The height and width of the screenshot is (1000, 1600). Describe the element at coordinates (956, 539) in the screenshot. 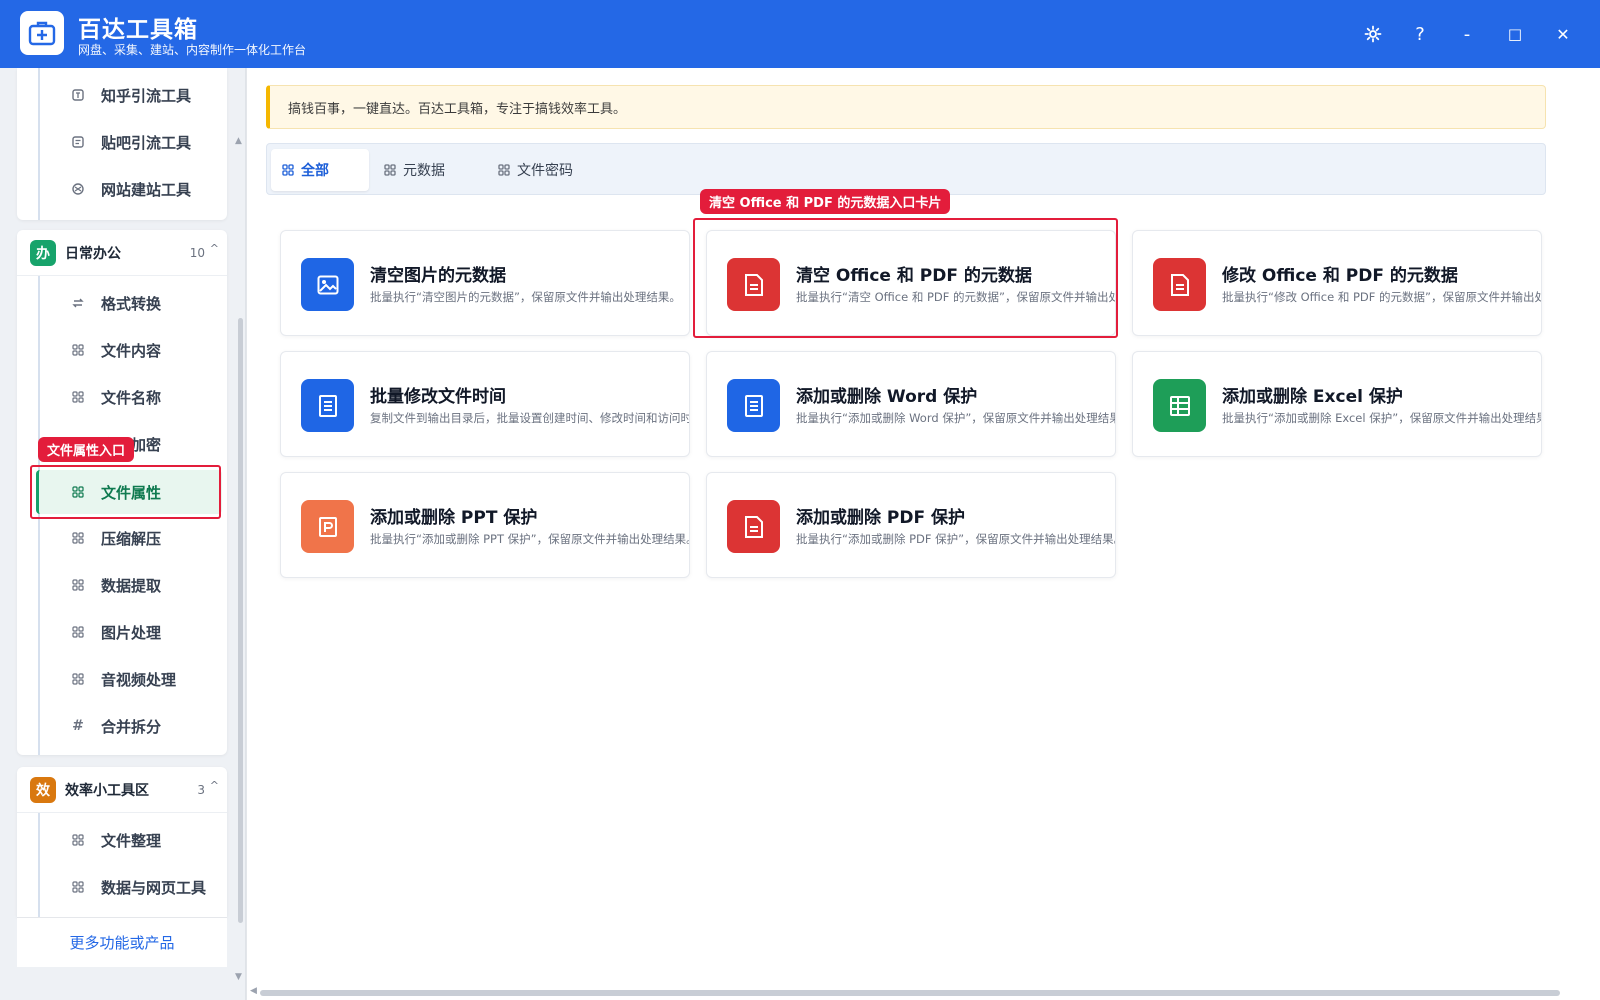

I see `card-description: 批量执行“添加或删除 PDF 保护”，保留原文件并输出处理结果。` at that location.